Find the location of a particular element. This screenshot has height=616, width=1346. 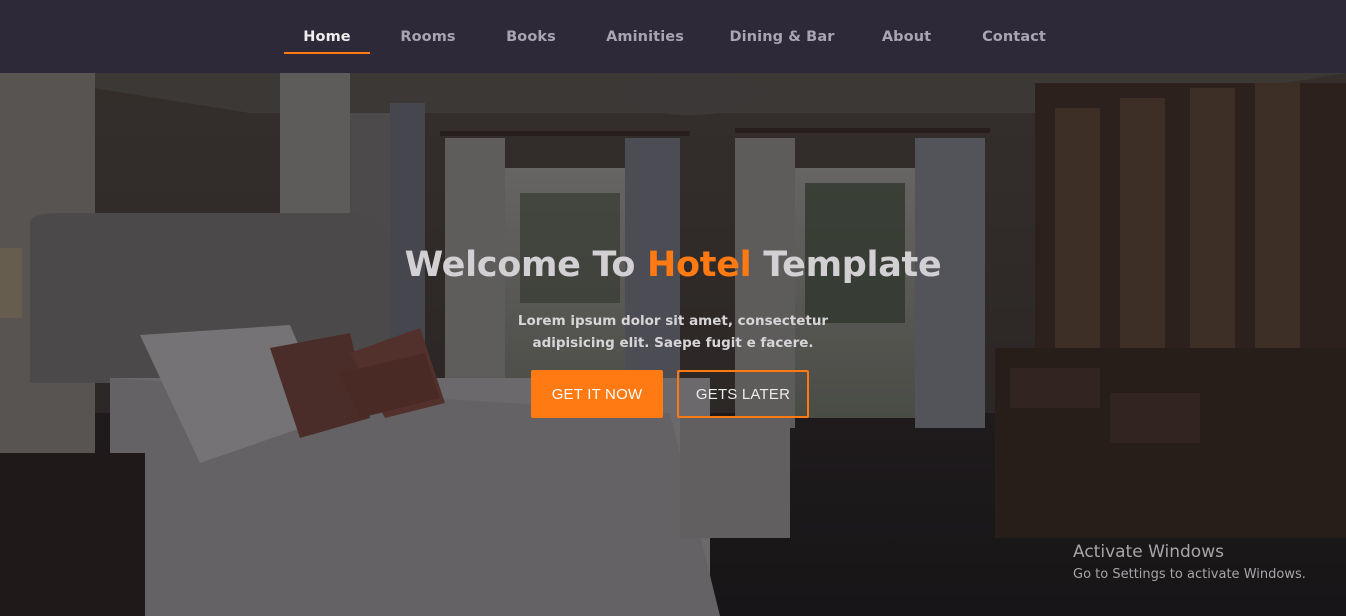

watermark-subtitle: Go to Settings to activate Windows. is located at coordinates (1189, 574).